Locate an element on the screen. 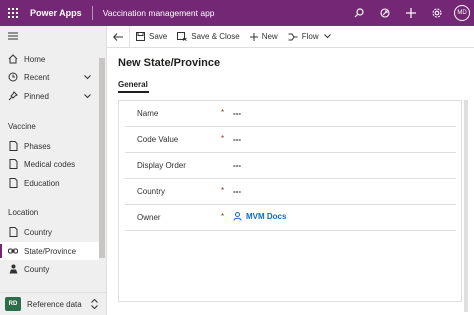 This screenshot has width=474, height=315. field-row-name: Name * --- is located at coordinates (290, 114).